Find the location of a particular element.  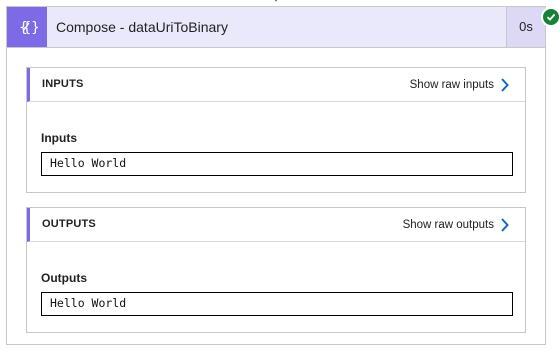

outputs-field-label: Outputs is located at coordinates (64, 278).